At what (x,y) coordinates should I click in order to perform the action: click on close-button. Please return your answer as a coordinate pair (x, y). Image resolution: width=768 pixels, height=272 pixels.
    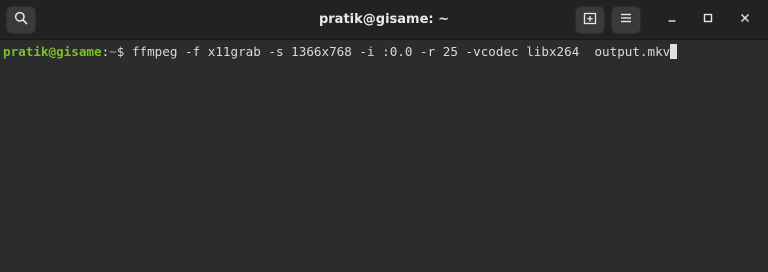
    Looking at the image, I should click on (745, 20).